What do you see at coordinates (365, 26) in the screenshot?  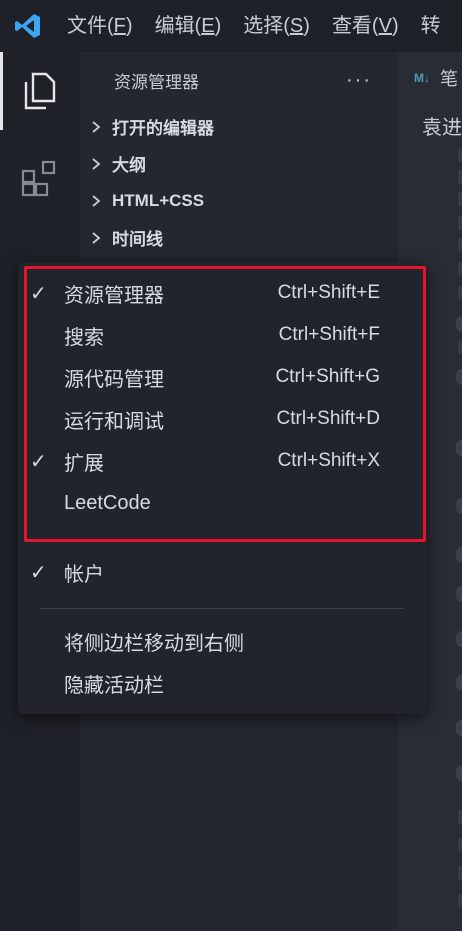 I see `menu-view: 查看(V)` at bounding box center [365, 26].